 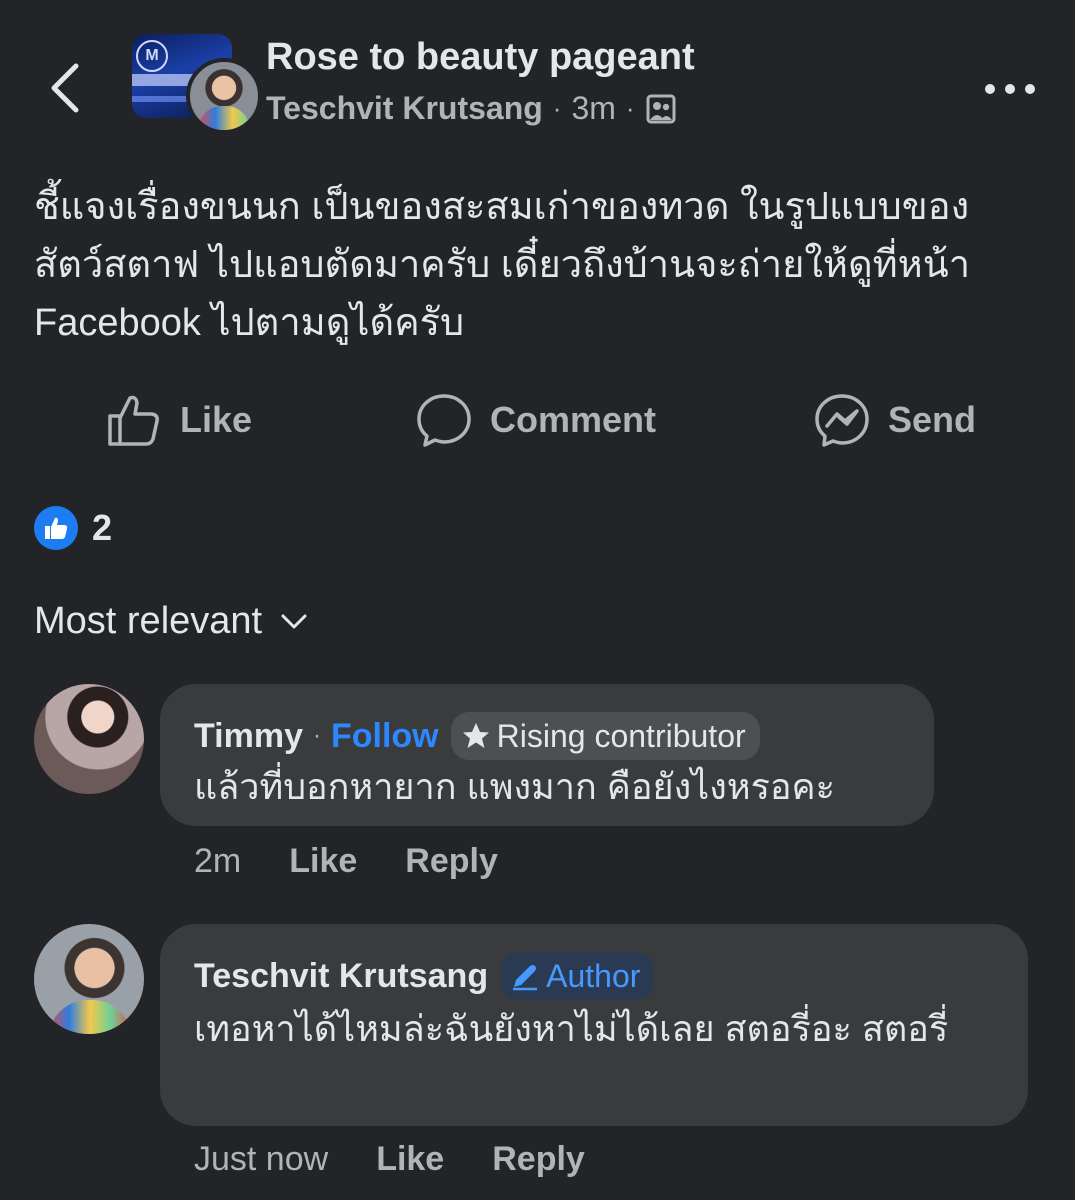 I want to click on author-badge: Author, so click(x=577, y=976).